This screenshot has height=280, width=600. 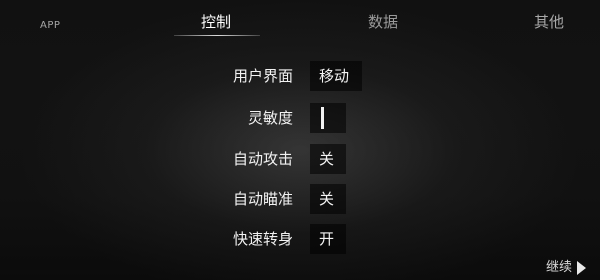 I want to click on setting-row-auto-attack: 自动攻击 关, so click(x=300, y=159).